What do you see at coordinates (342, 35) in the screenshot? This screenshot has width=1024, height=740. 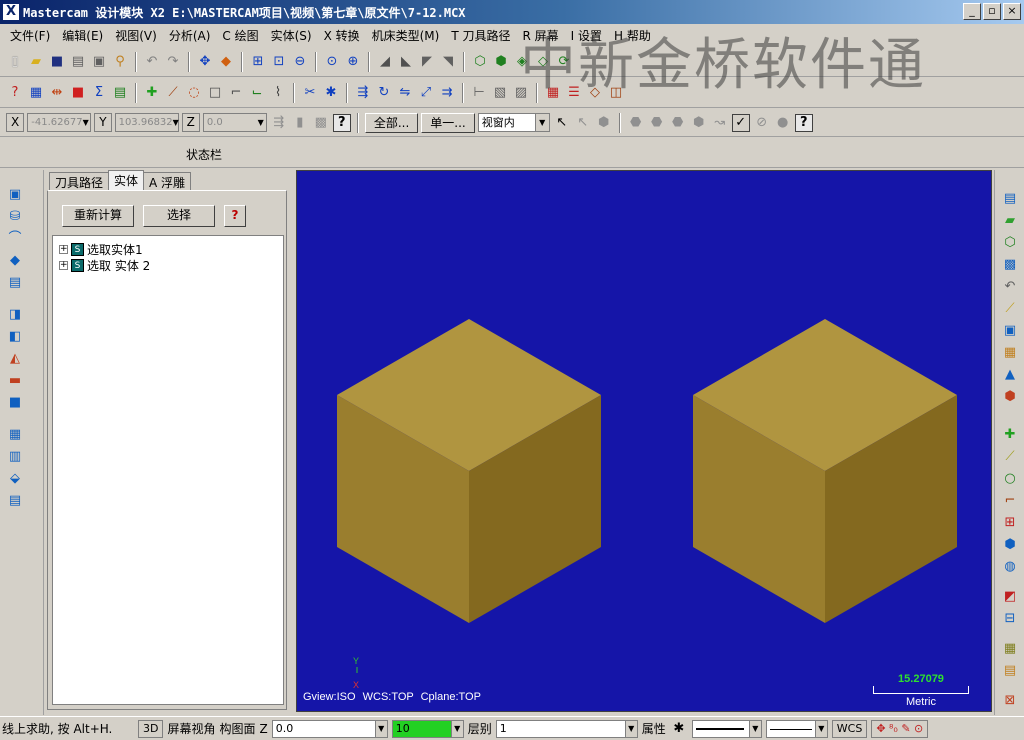 I see `menu-xform: X 转换` at bounding box center [342, 35].